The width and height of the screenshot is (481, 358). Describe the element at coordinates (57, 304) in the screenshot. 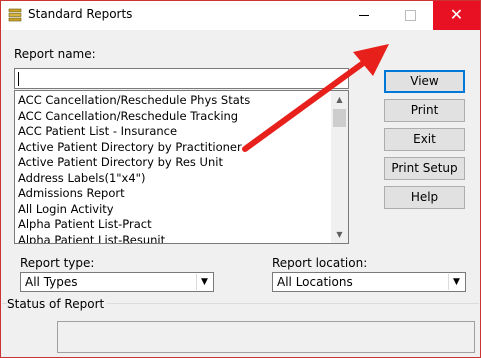

I see `status-of-report-label: Status of Report` at that location.